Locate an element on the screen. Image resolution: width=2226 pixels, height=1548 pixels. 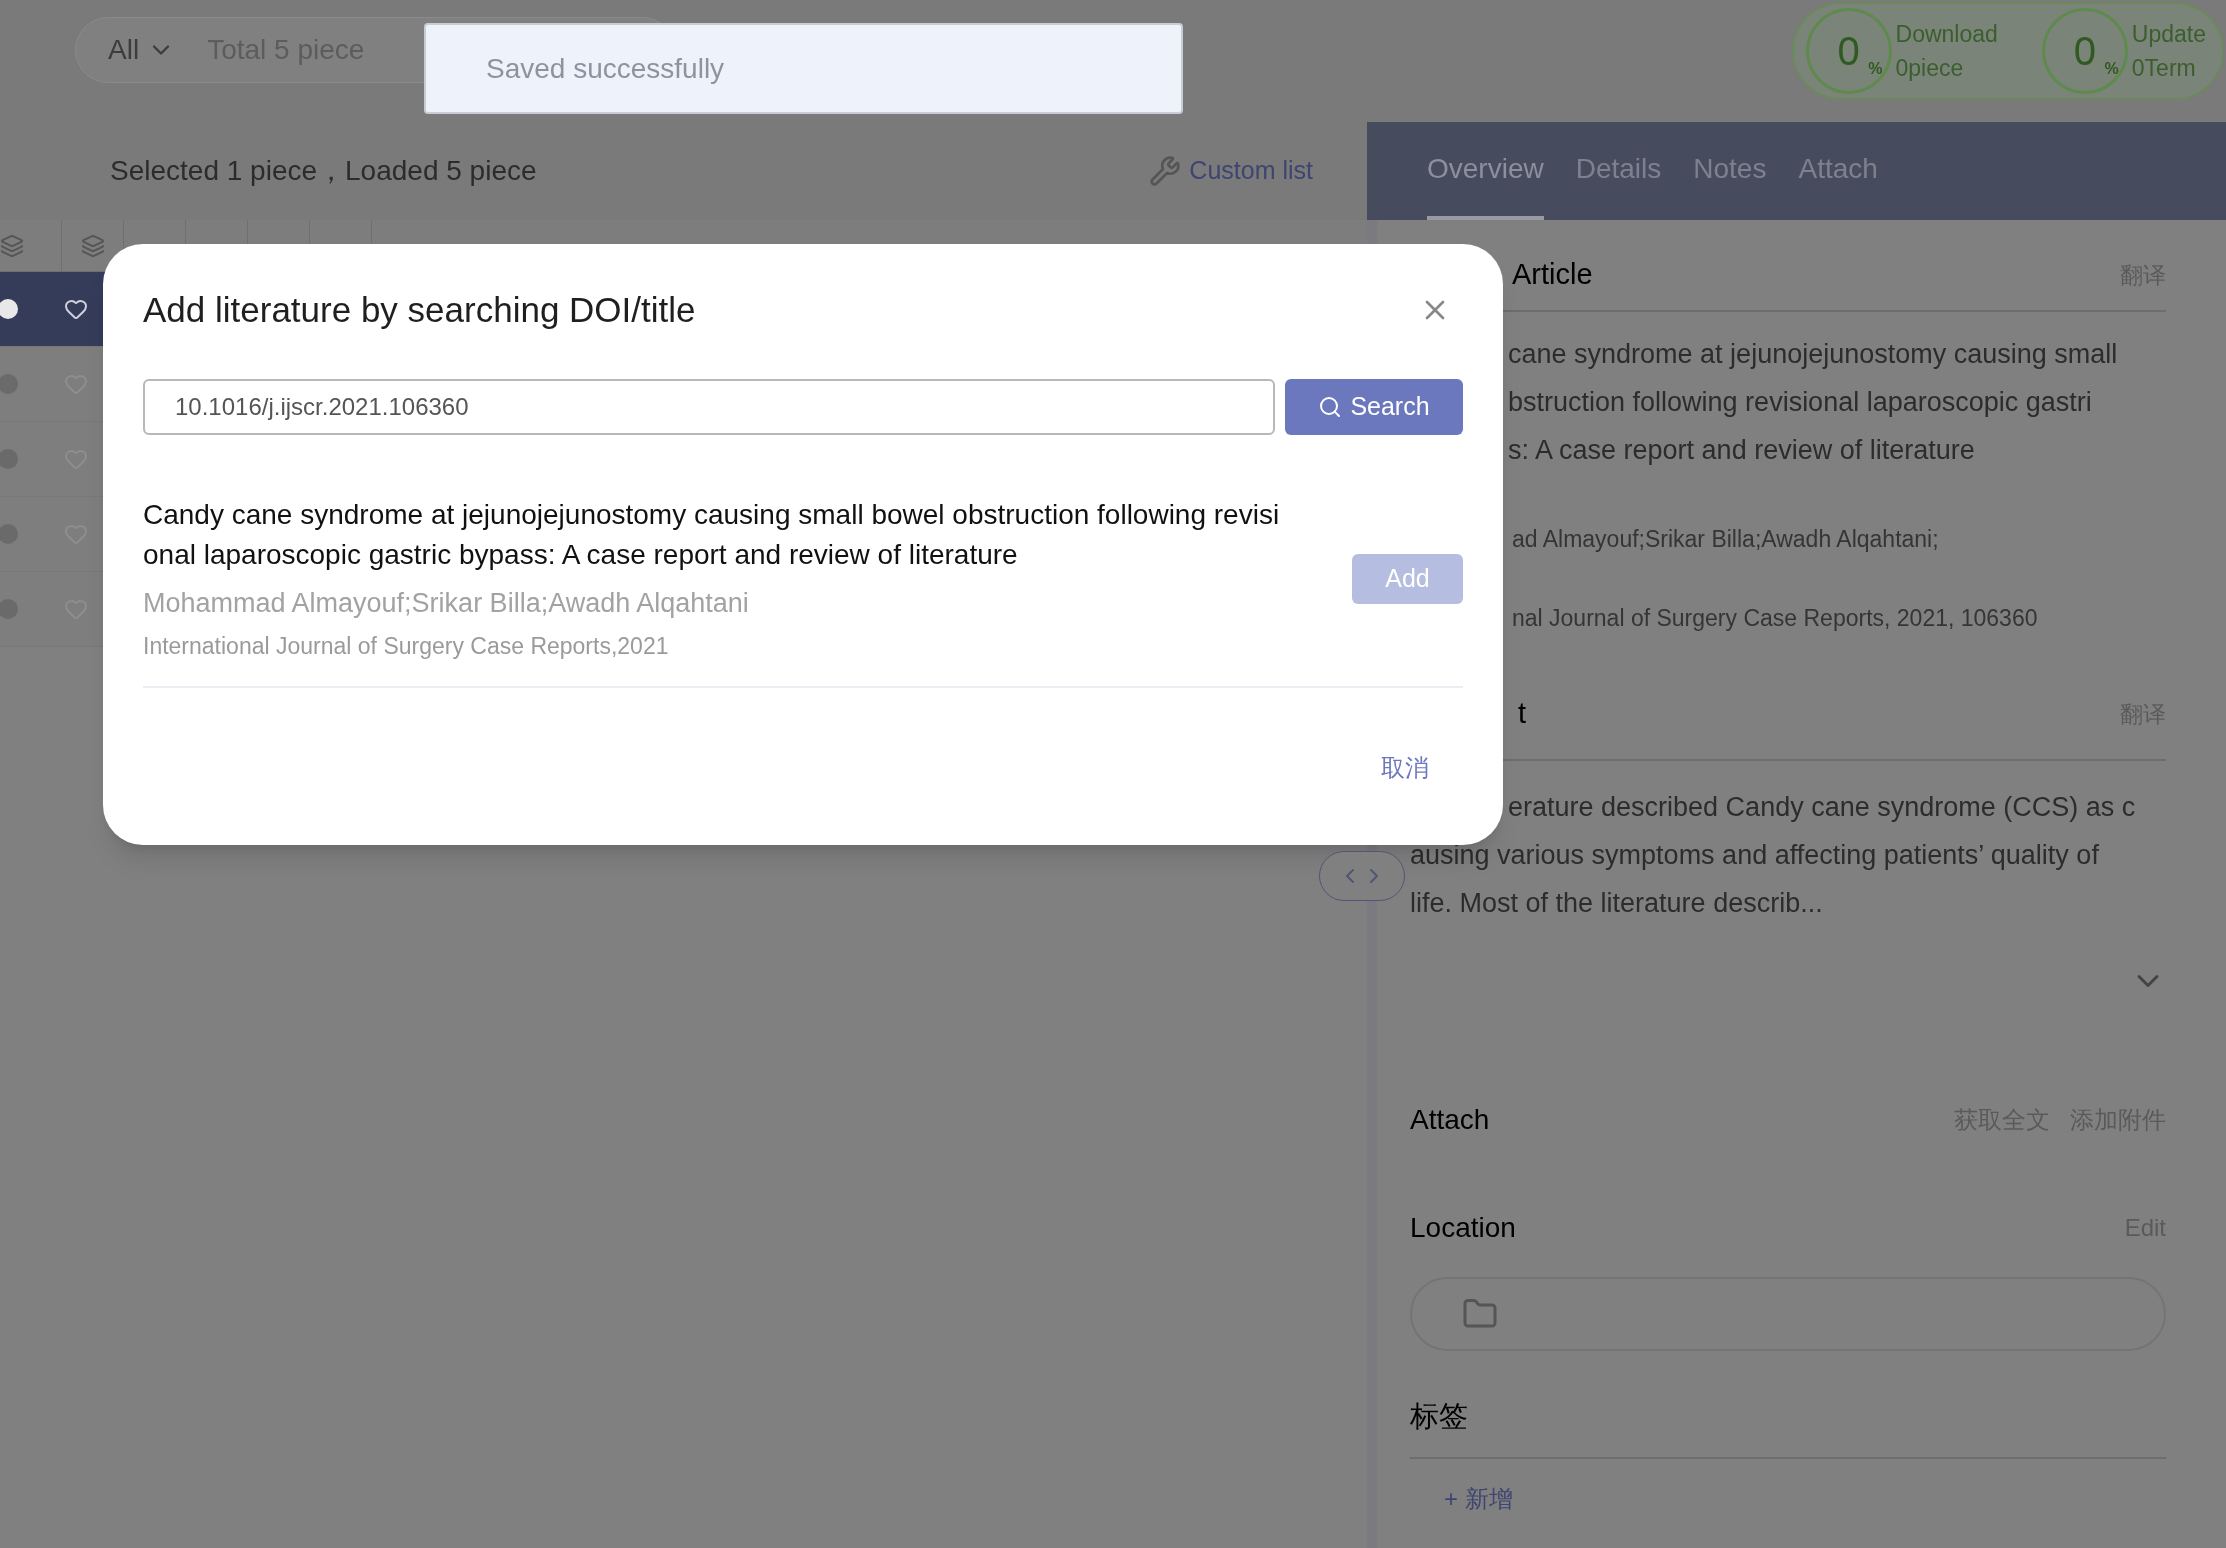
cancel-button: 取消 is located at coordinates (1405, 767).